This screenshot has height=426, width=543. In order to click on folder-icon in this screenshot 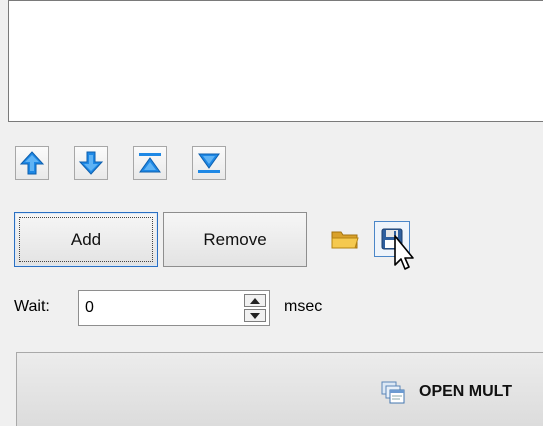, I will do `click(345, 240)`.